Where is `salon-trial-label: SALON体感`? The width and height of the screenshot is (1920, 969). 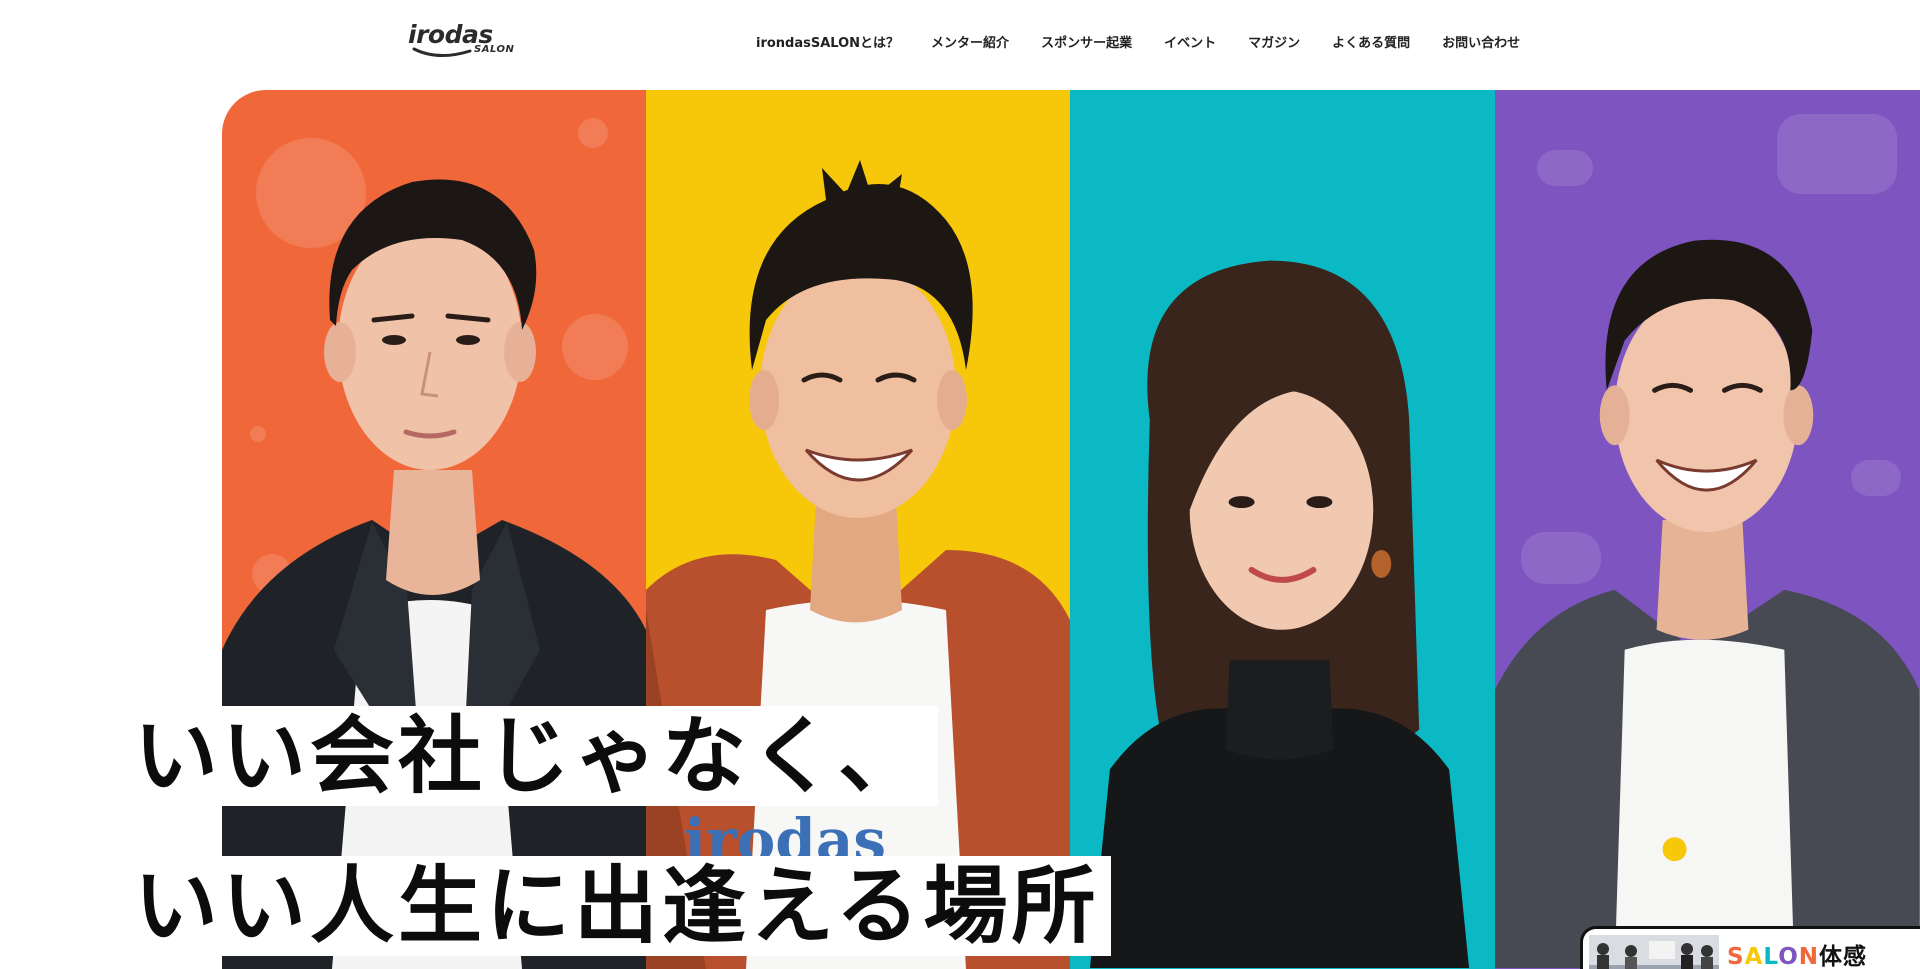
salon-trial-label: SALON体感 is located at coordinates (1797, 953).